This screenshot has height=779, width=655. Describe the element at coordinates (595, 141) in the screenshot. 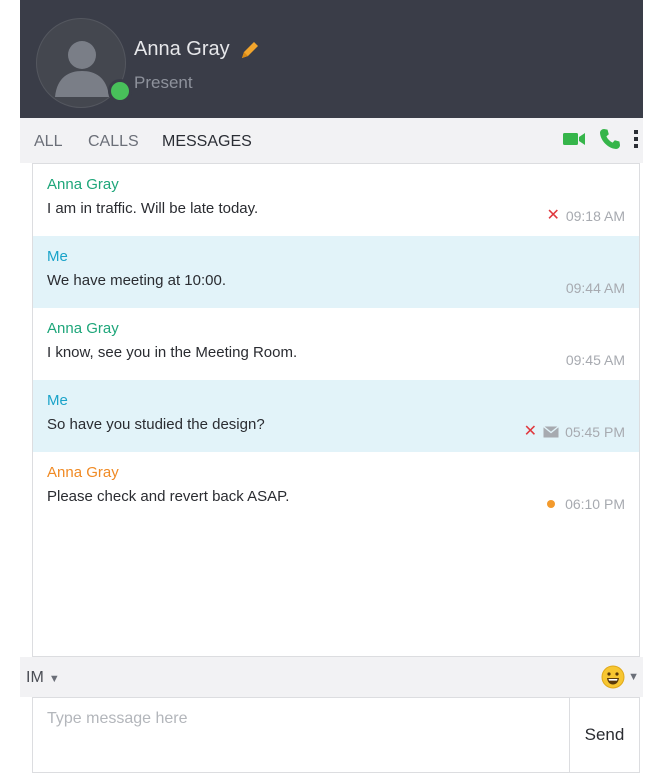

I see `contact-actions` at that location.